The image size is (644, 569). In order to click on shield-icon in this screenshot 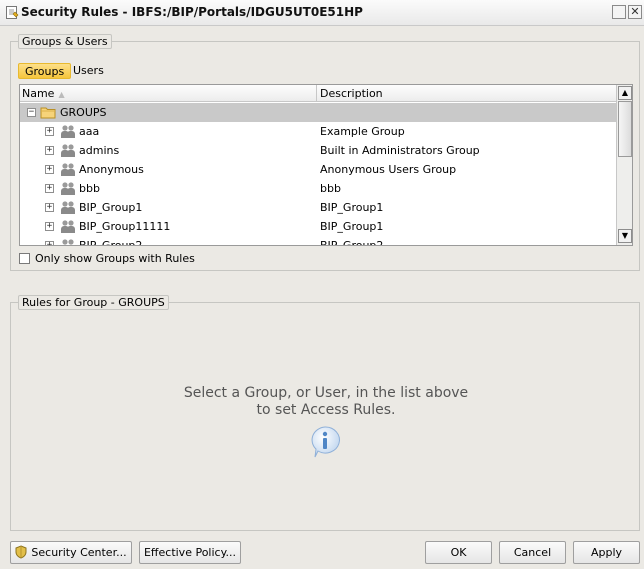, I will do `click(21, 552)`.